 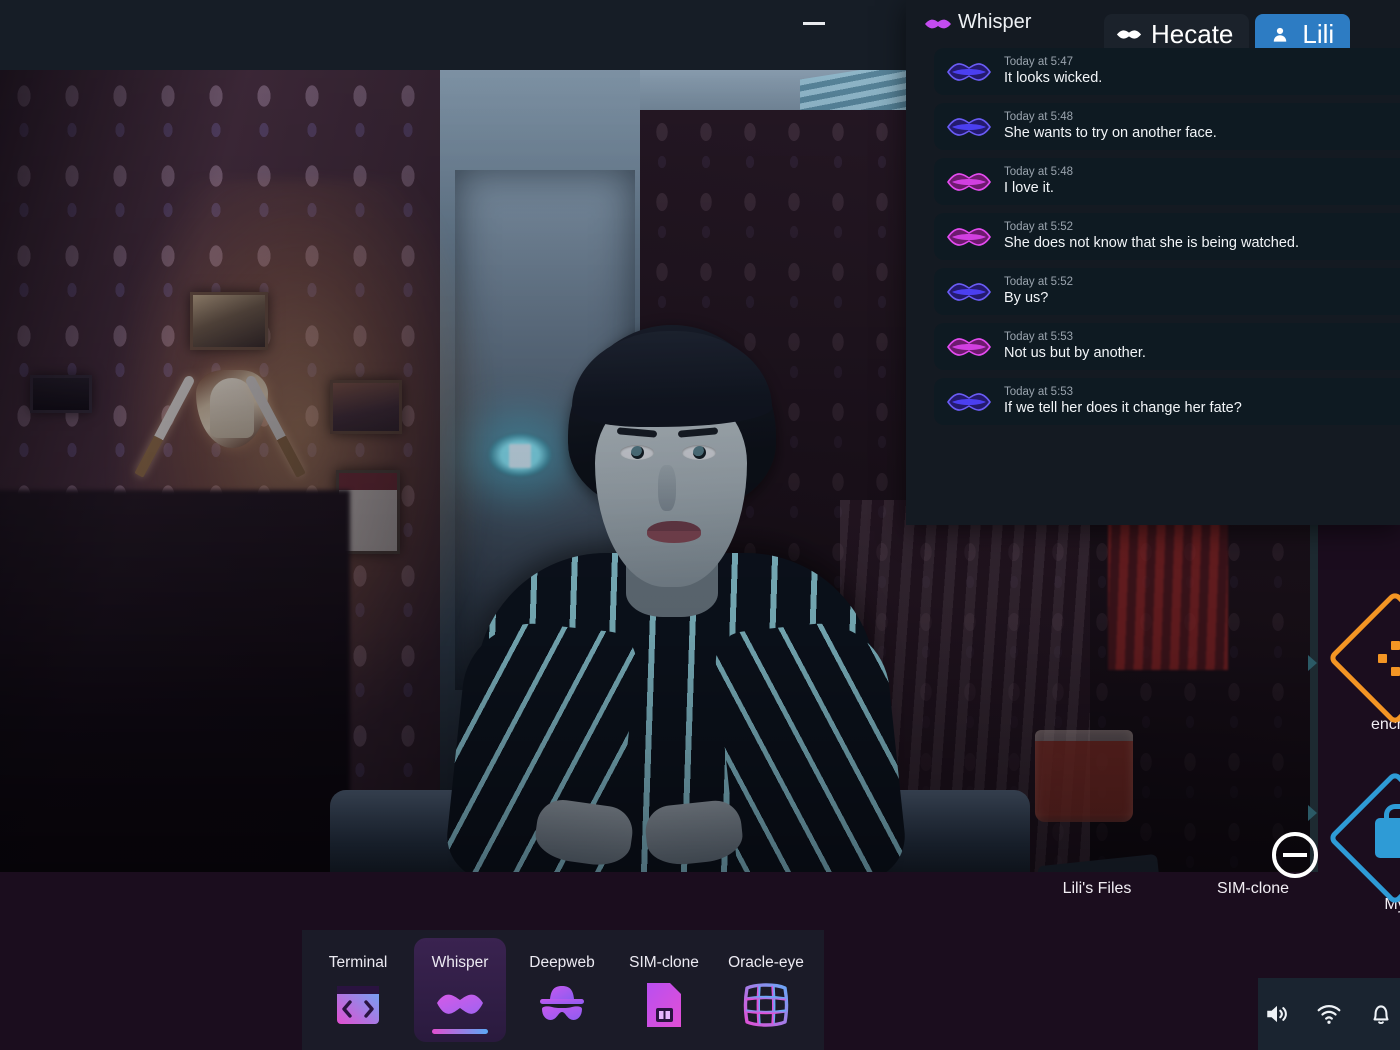 I want to click on desktop-icon-label: SIM-clone, so click(x=1253, y=888).